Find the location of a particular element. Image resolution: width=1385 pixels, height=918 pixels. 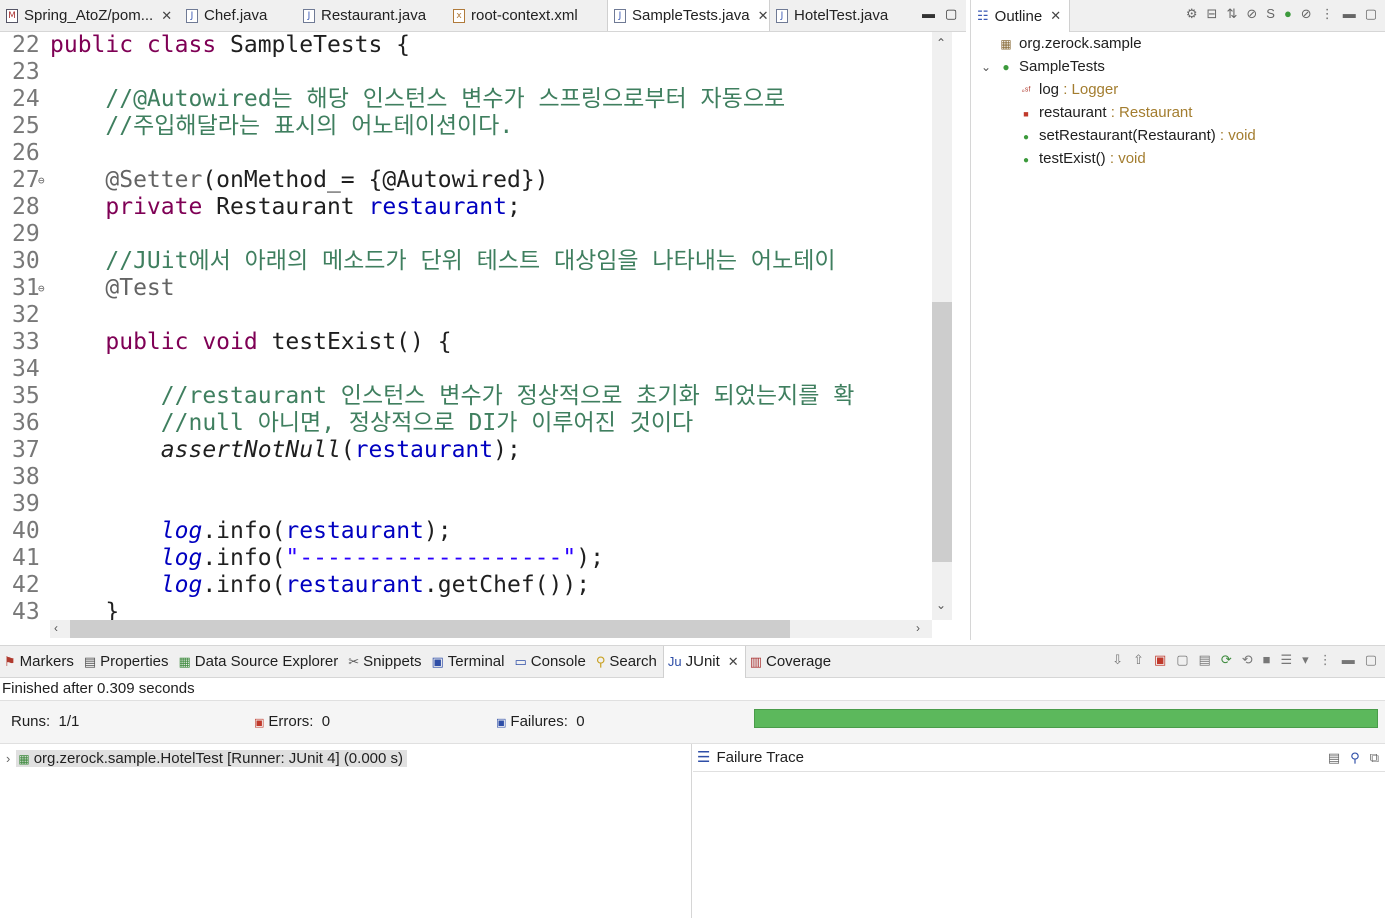

dropdown-arrow-icon: ▾ is located at coordinates (1305, 660).